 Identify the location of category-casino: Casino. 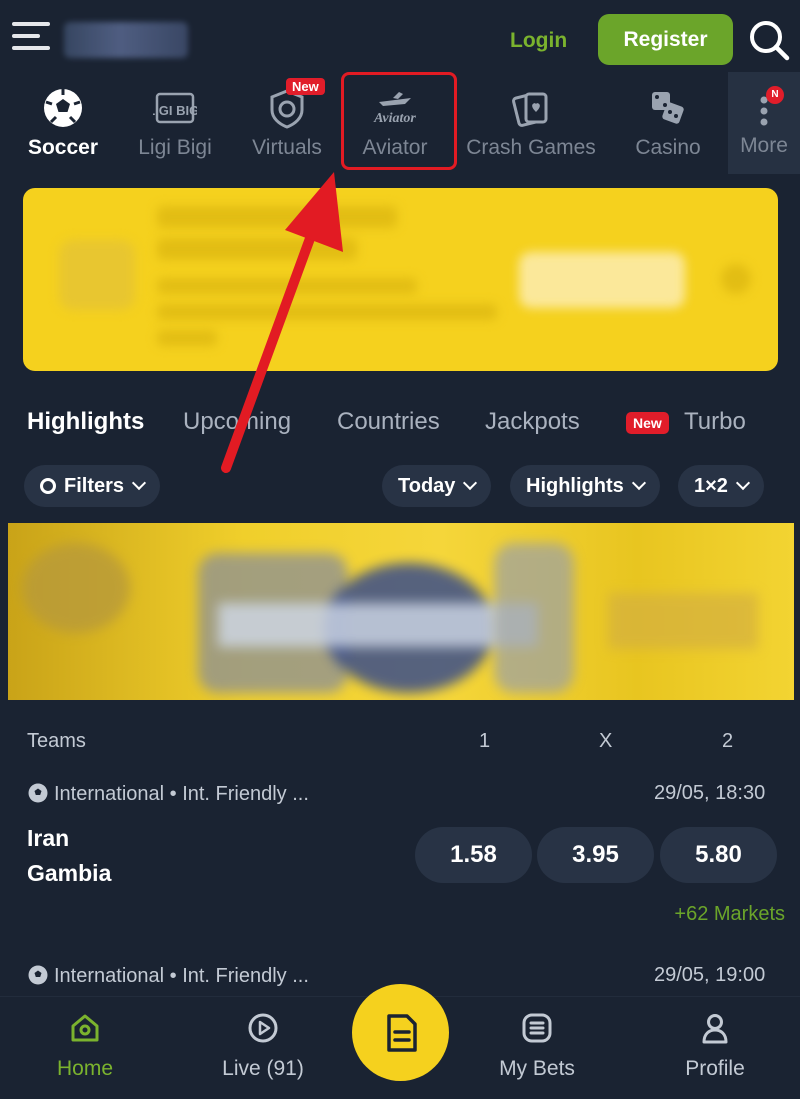
(668, 124).